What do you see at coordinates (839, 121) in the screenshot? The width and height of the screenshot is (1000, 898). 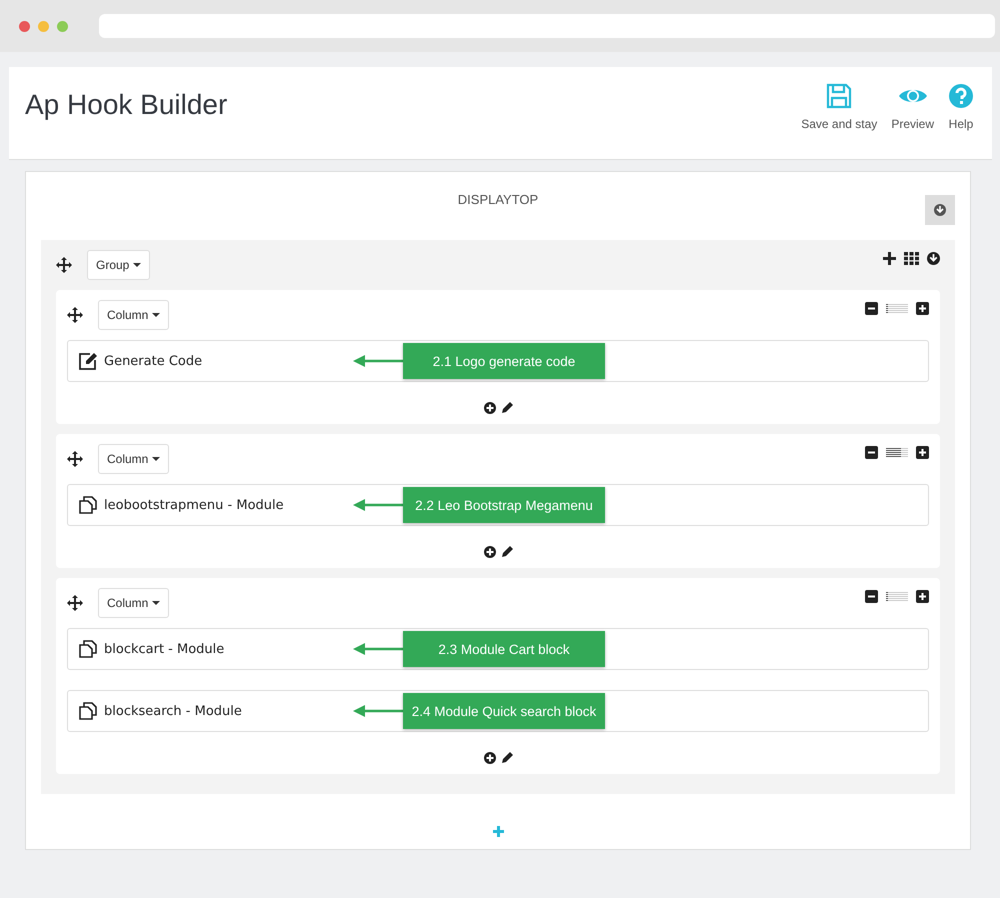 I see `toolbar-link: Save and stay` at bounding box center [839, 121].